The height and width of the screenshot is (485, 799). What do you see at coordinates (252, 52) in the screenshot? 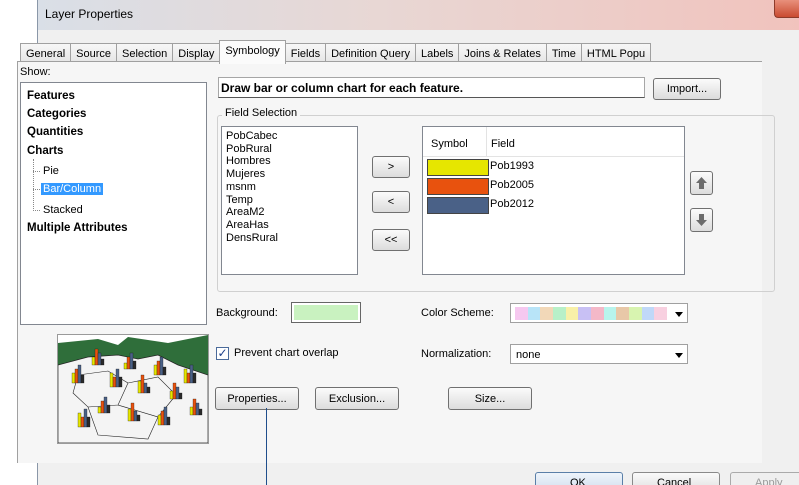
I see `tab-symbology: Symbology` at bounding box center [252, 52].